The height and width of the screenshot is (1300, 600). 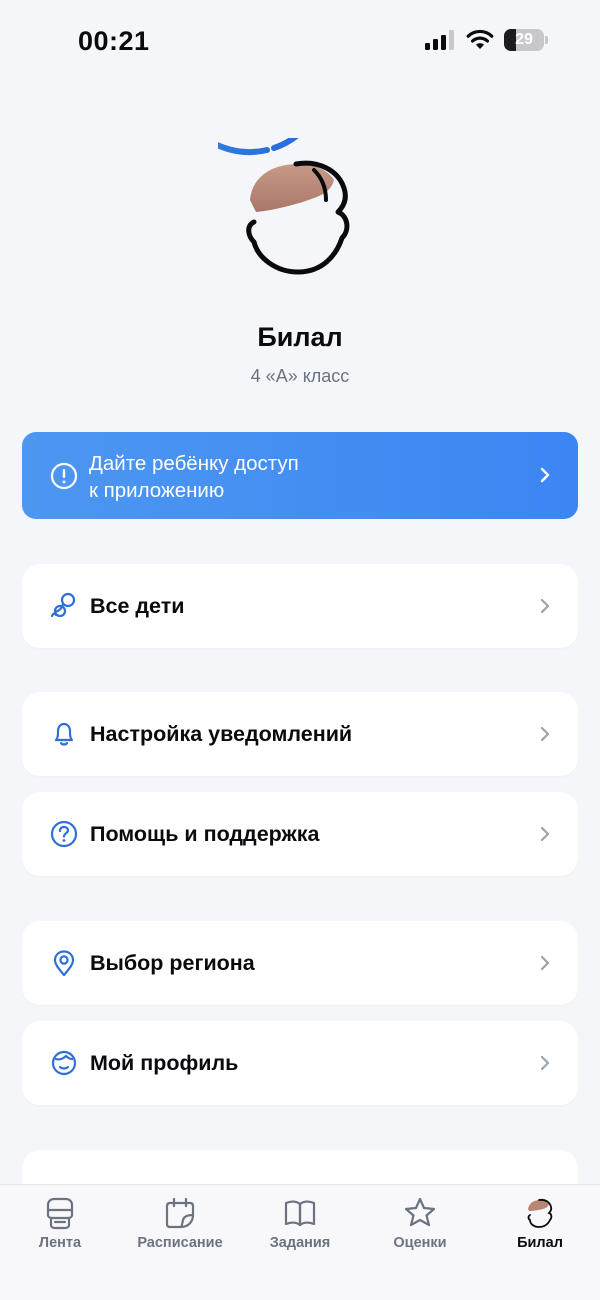 What do you see at coordinates (540, 1243) in the screenshot?
I see `tab-label: Билал` at bounding box center [540, 1243].